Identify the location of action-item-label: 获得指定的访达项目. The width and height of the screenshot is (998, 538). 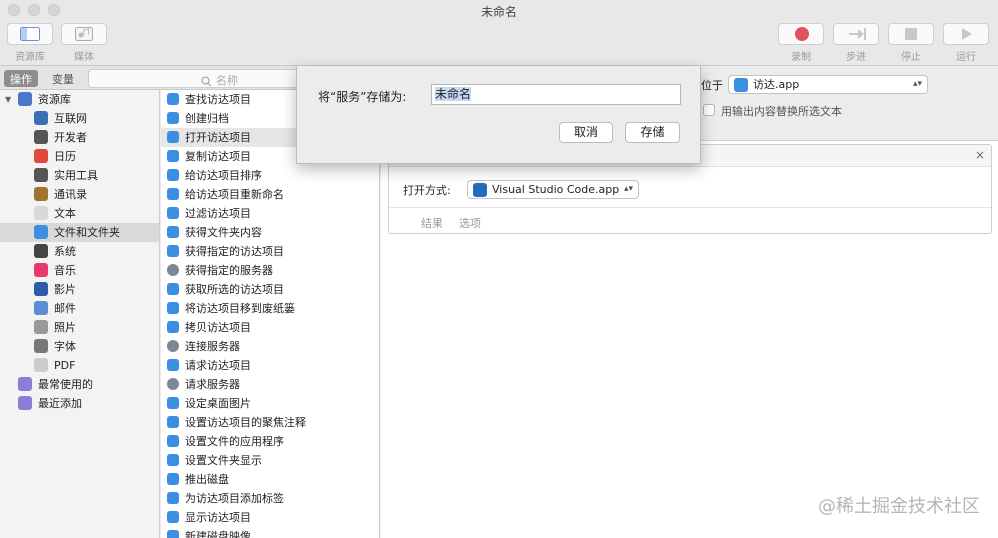
(234, 251).